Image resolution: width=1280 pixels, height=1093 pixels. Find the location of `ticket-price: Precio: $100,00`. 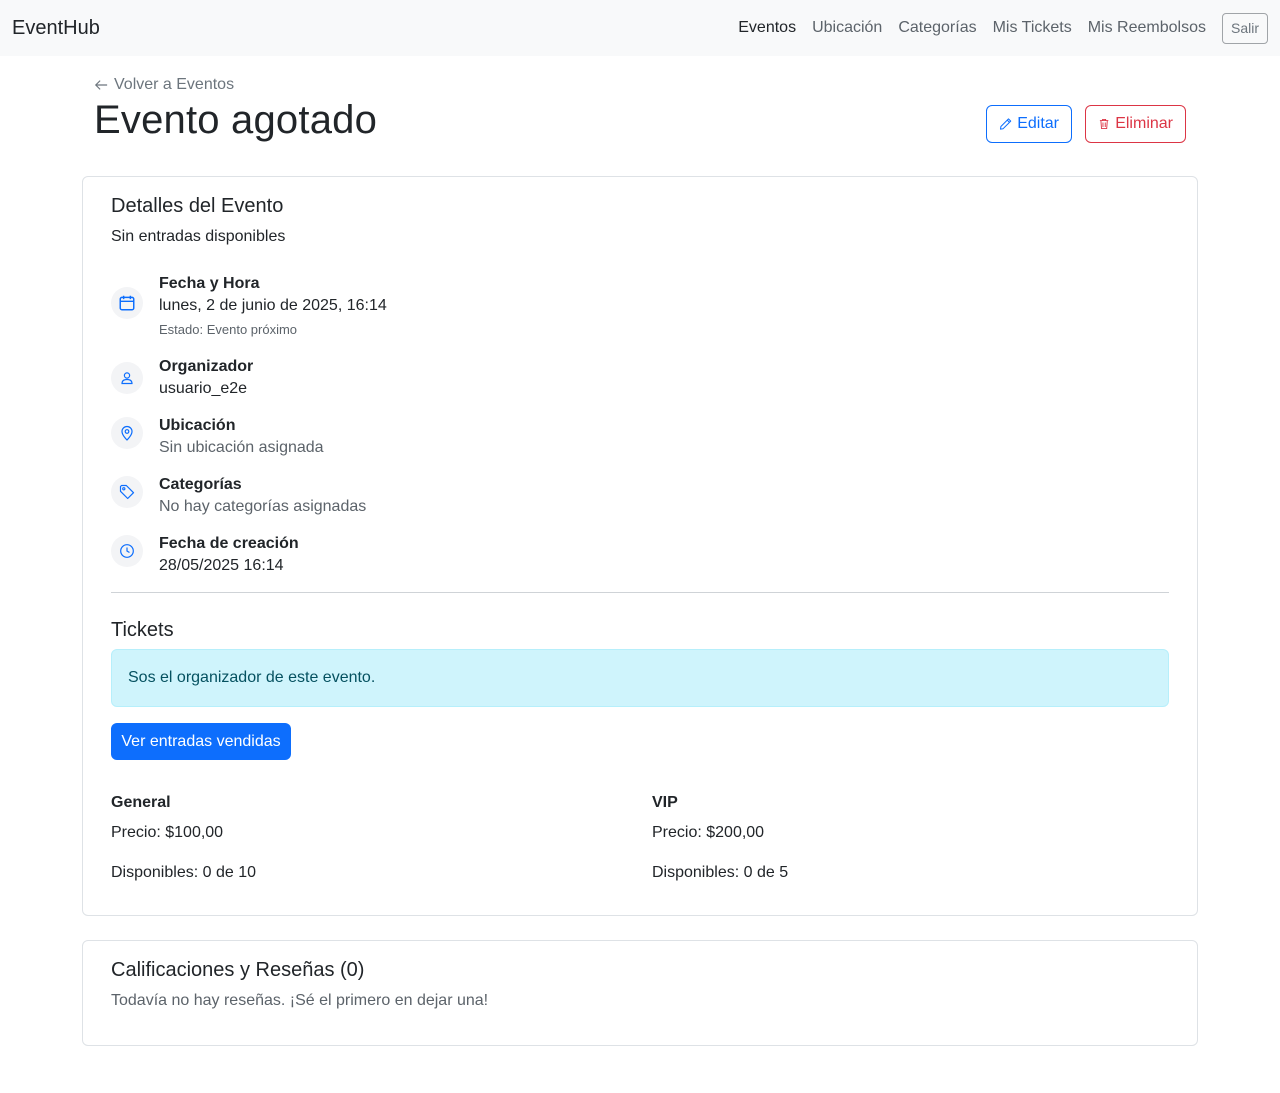

ticket-price: Precio: $100,00 is located at coordinates (167, 832).